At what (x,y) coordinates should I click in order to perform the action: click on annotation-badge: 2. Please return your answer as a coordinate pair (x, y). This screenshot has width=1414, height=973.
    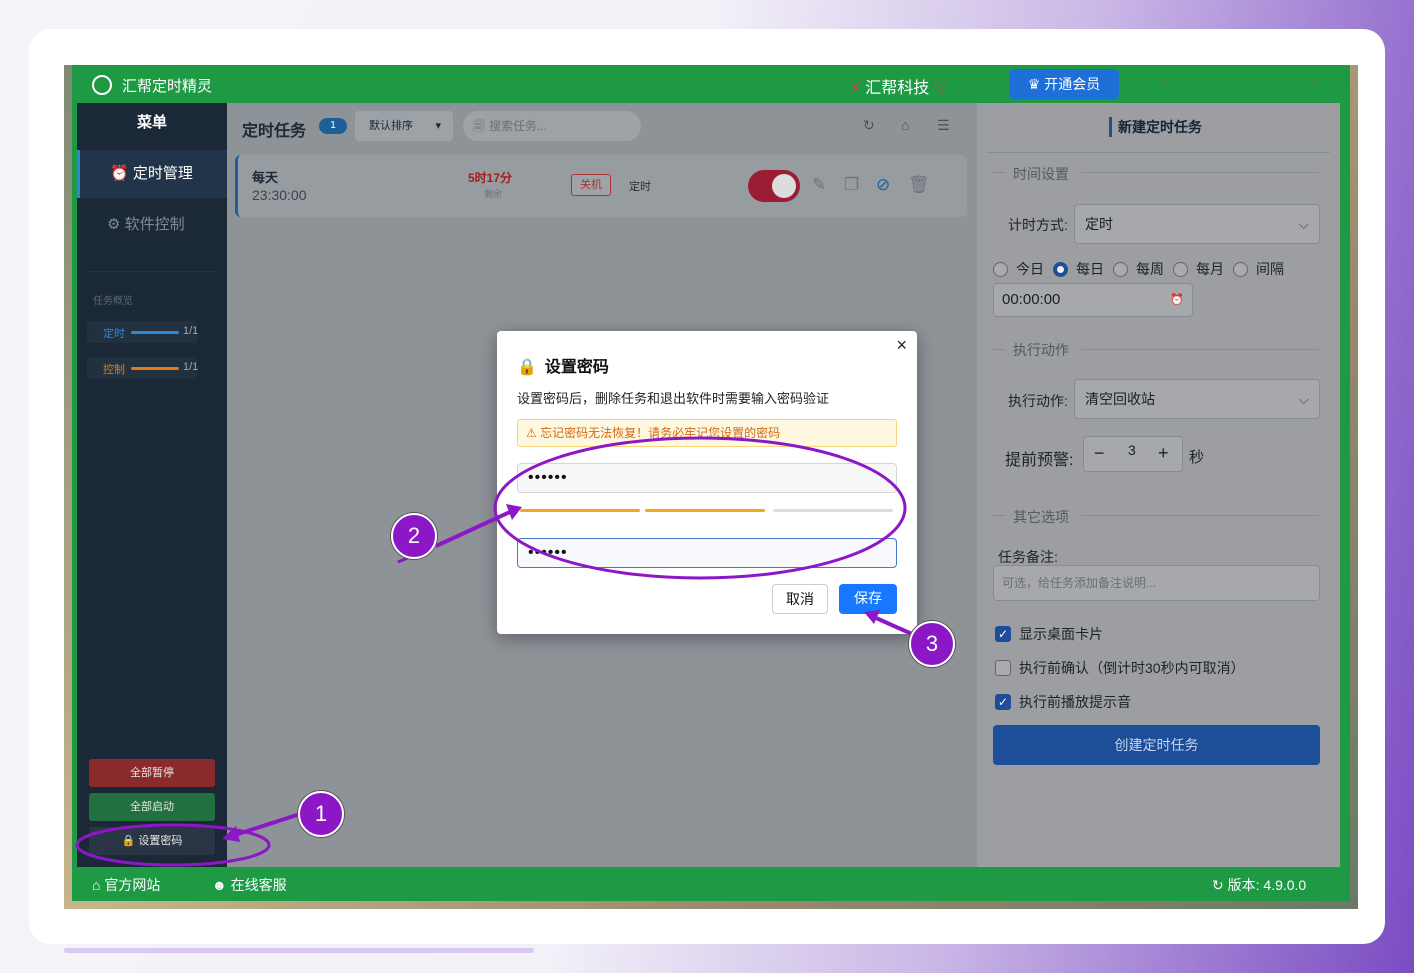
    Looking at the image, I should click on (414, 536).